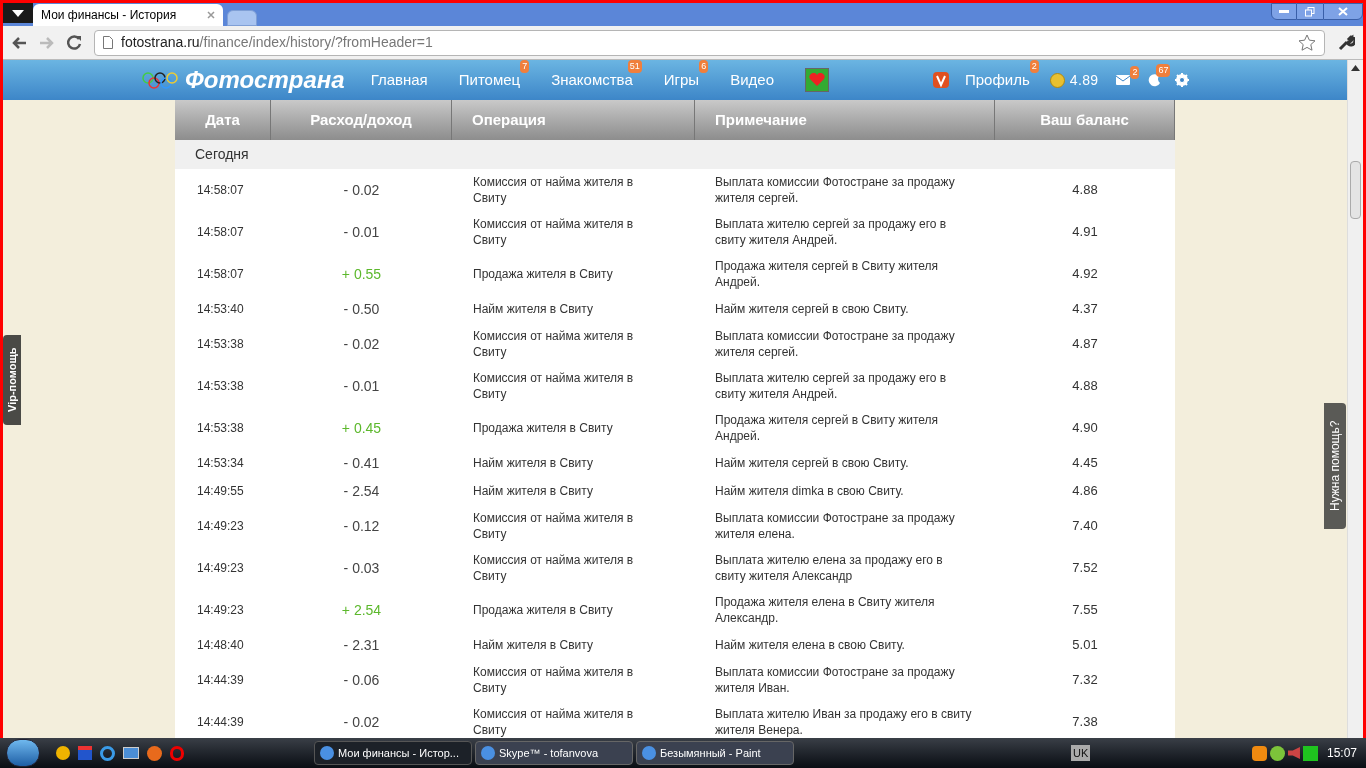  Describe the element at coordinates (220, 463) in the screenshot. I see `table-cell-text: 14:53:34` at that location.